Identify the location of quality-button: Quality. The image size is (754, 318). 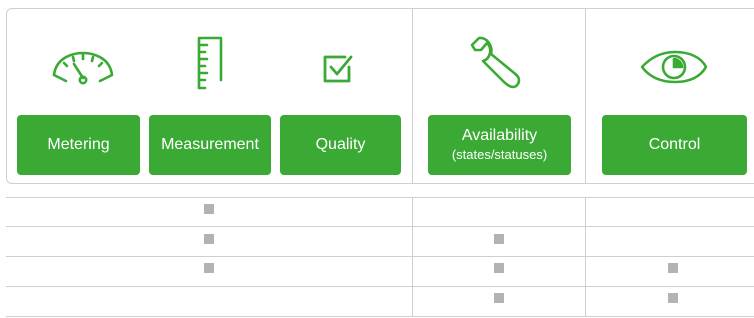
(340, 145).